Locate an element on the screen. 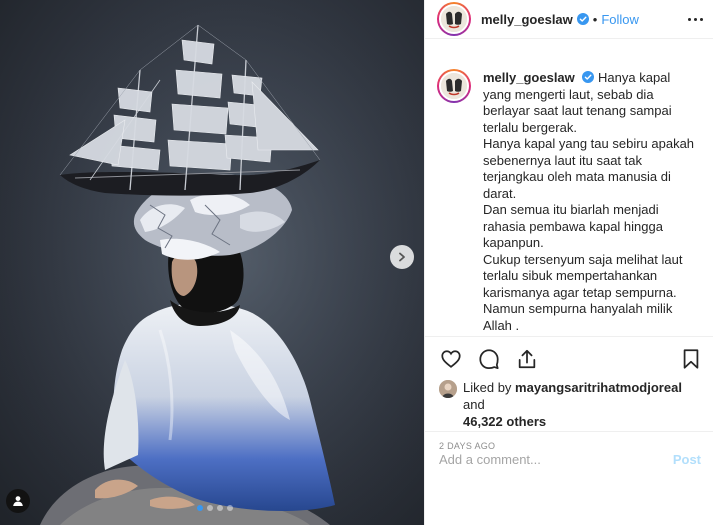 The image size is (713, 525). action-icon-row is located at coordinates (571, 359).